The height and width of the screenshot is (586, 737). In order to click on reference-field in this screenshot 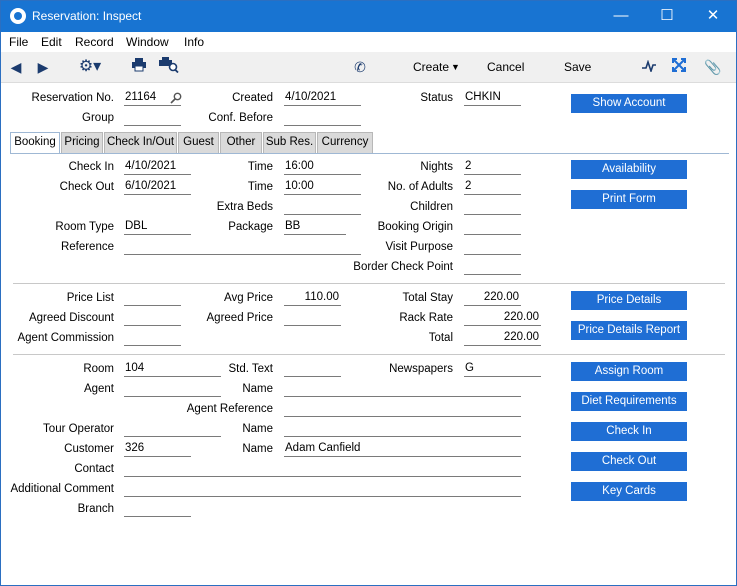, I will do `click(242, 247)`.